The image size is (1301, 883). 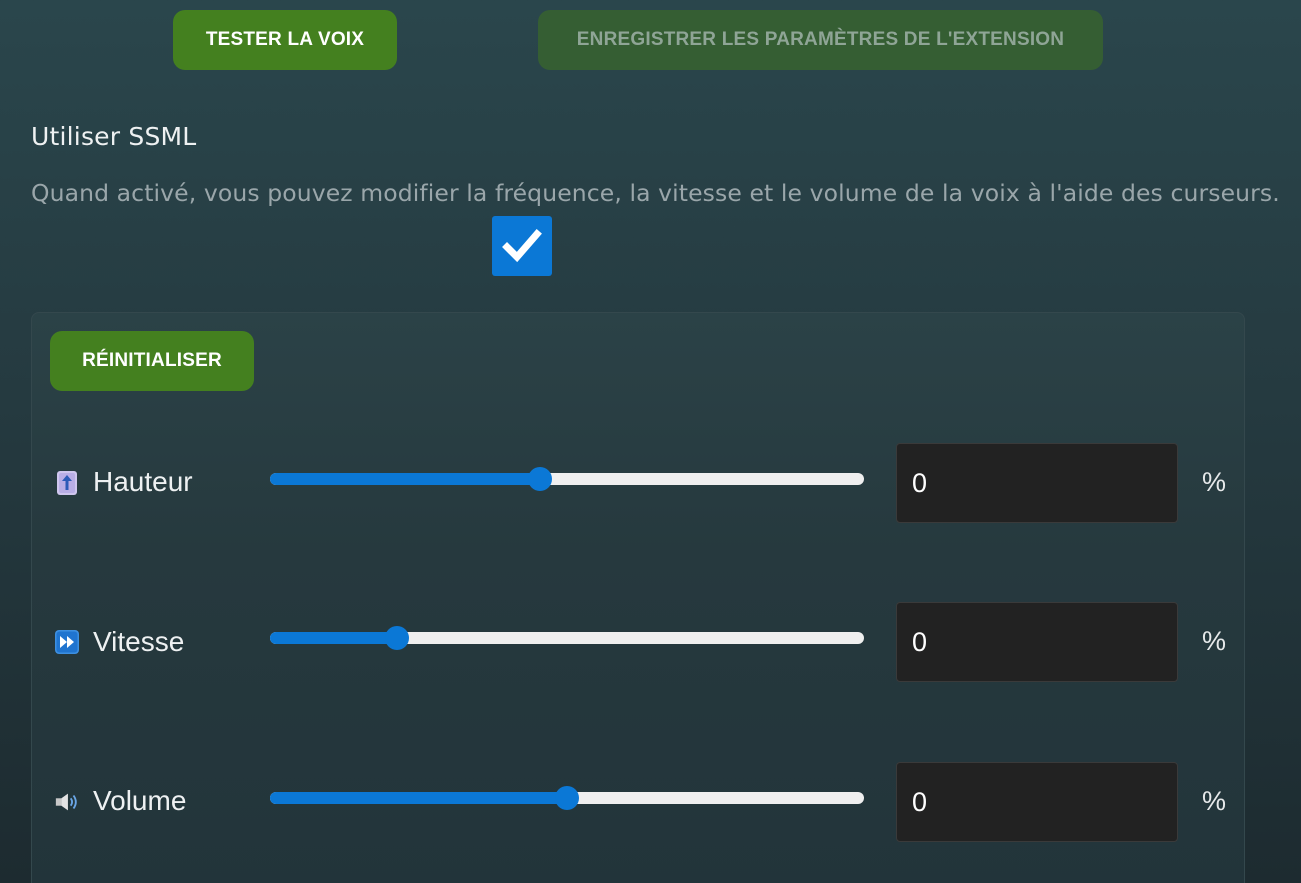 What do you see at coordinates (333, 638) in the screenshot?
I see `speed-slider-fill` at bounding box center [333, 638].